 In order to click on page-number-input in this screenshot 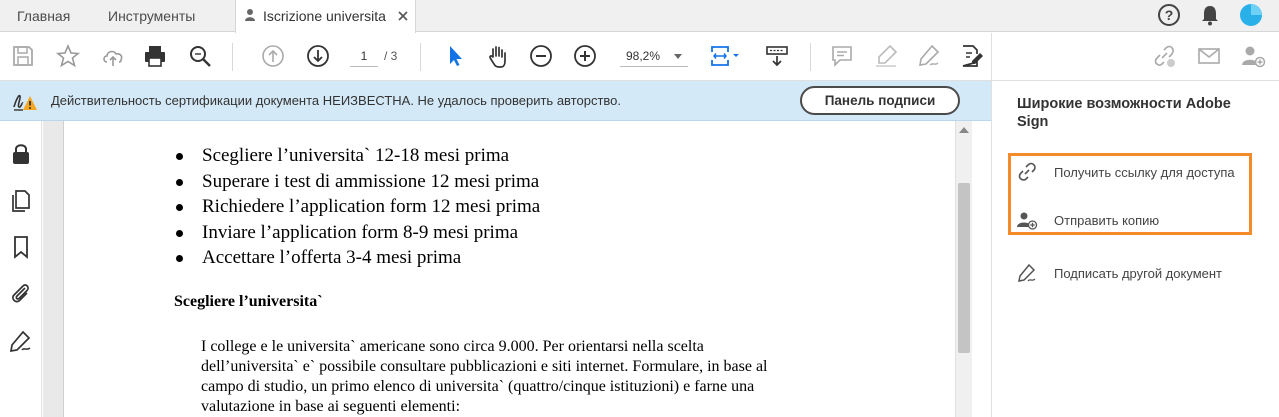, I will do `click(364, 56)`.